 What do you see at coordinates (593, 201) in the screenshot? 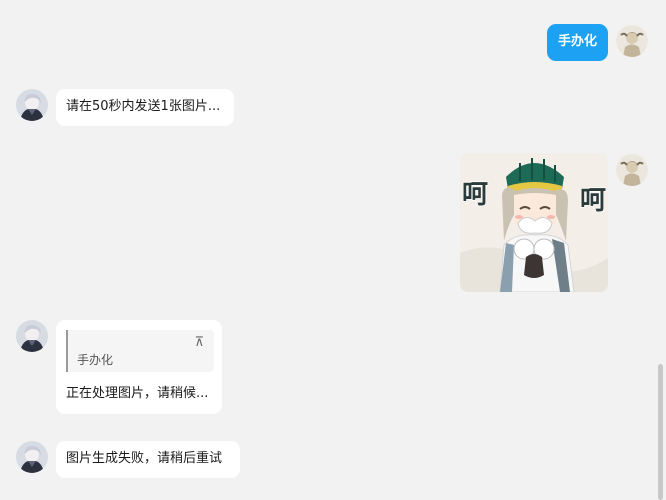
I see `image-text-right: 呵` at bounding box center [593, 201].